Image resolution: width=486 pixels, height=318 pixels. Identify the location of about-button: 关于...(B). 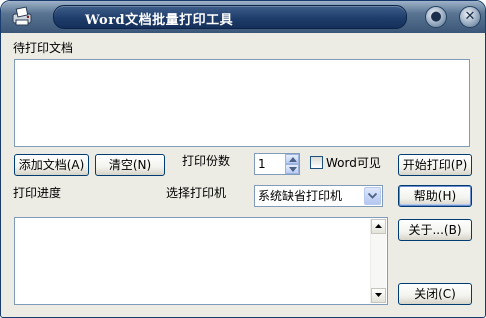
(435, 230).